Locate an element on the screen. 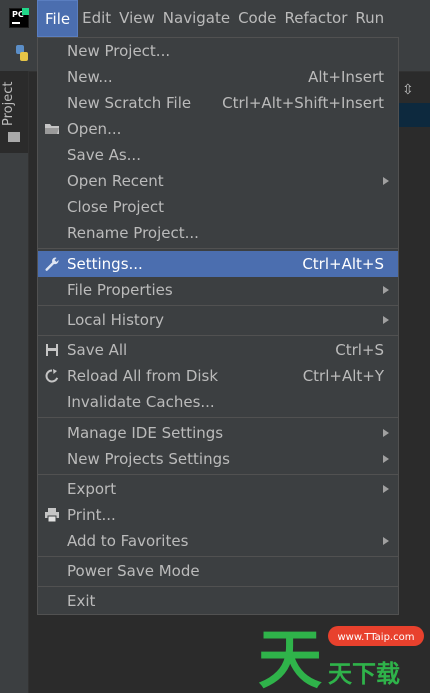 The height and width of the screenshot is (693, 430). project-tab-label: Project is located at coordinates (8, 103).